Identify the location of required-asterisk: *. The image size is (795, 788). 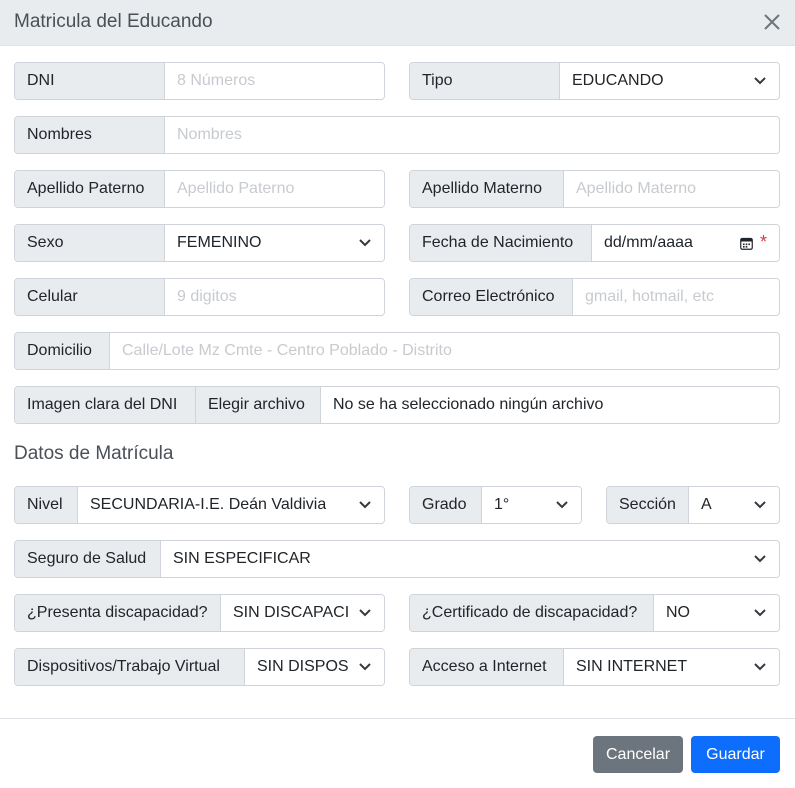
(763, 242).